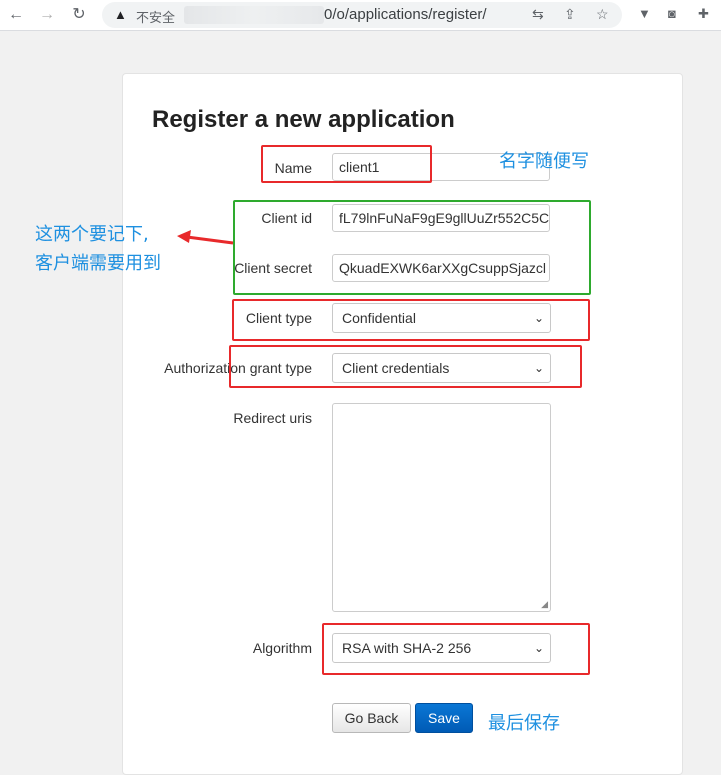 The height and width of the screenshot is (775, 721). What do you see at coordinates (412, 247) in the screenshot?
I see `credentials-highlight-box` at bounding box center [412, 247].